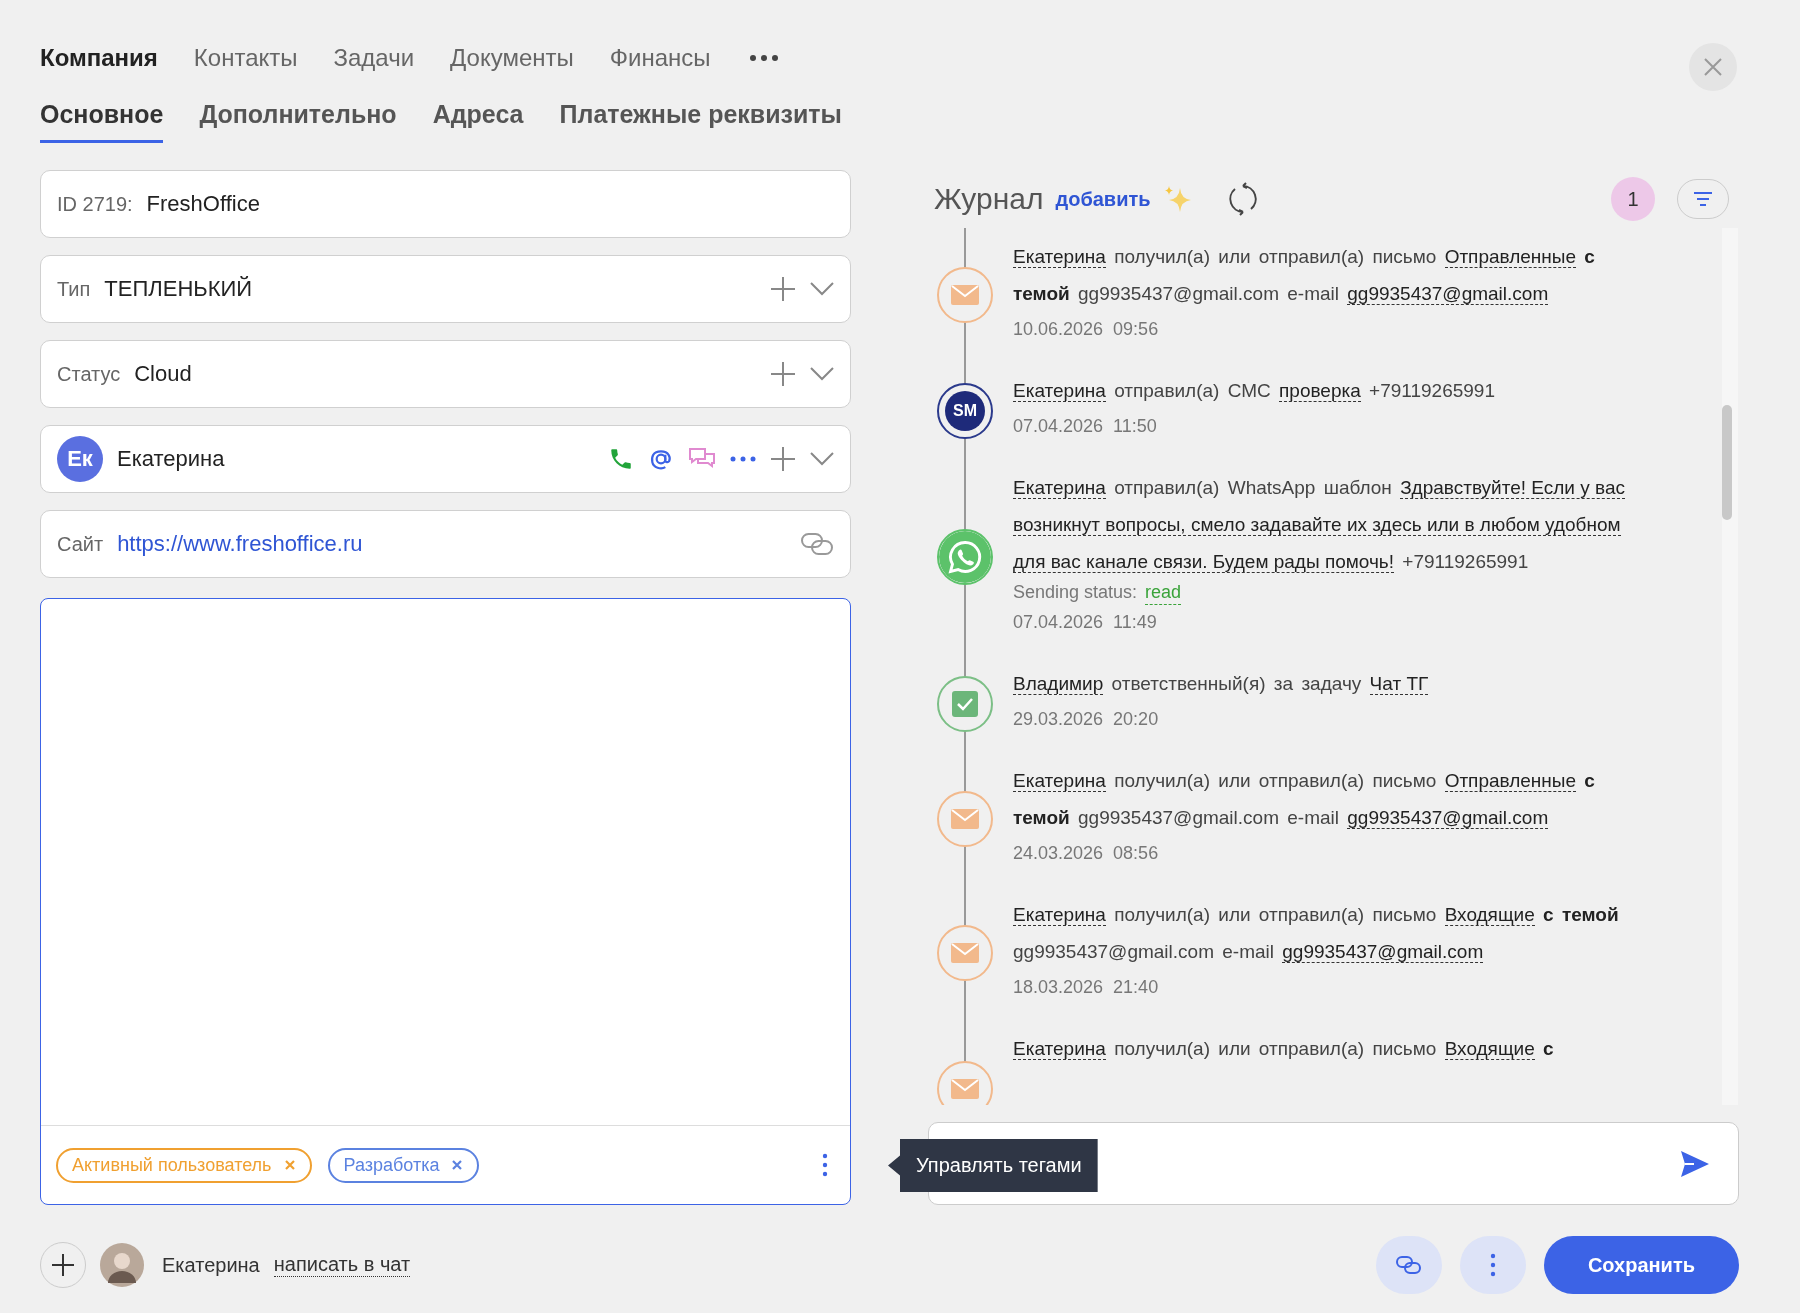  I want to click on add-button, so click(63, 1265).